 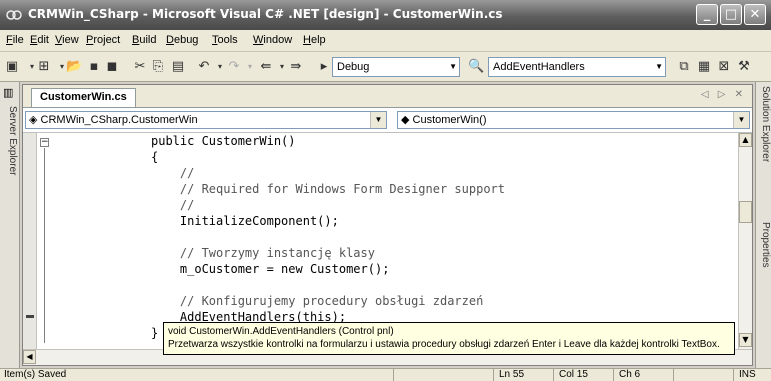 I want to click on status-line: Ln 55, so click(x=523, y=375).